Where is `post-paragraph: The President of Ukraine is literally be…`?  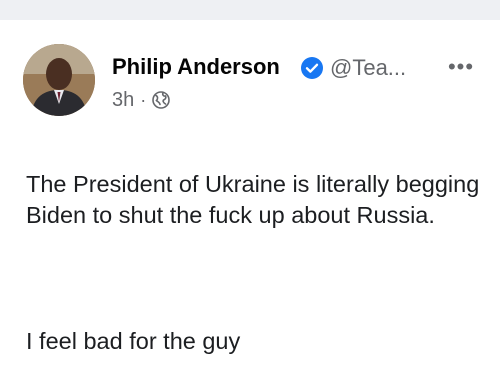
post-paragraph: The President of Ukraine is literally be… is located at coordinates (253, 199).